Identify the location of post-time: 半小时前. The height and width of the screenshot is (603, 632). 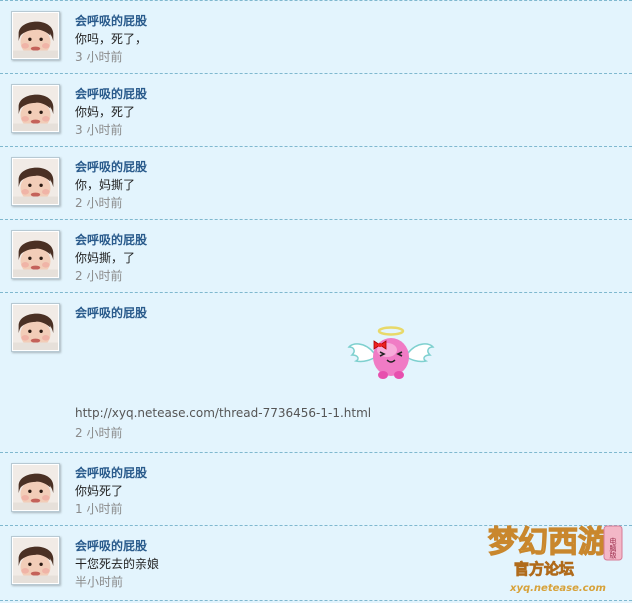
(99, 582).